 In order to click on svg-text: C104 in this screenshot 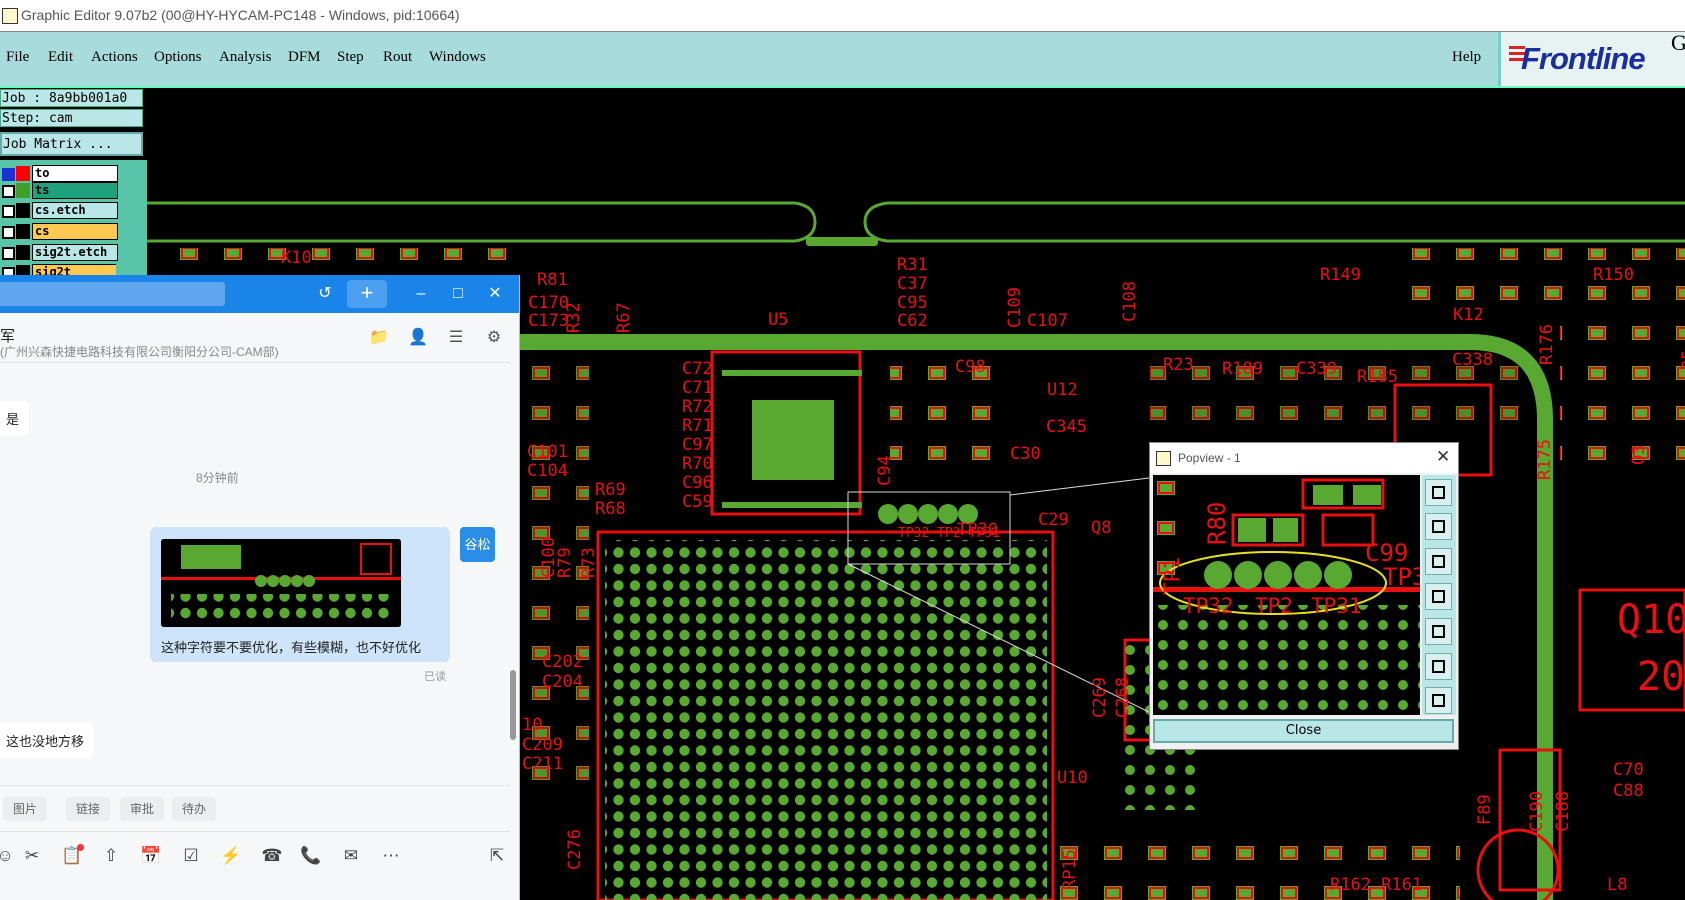, I will do `click(547, 471)`.